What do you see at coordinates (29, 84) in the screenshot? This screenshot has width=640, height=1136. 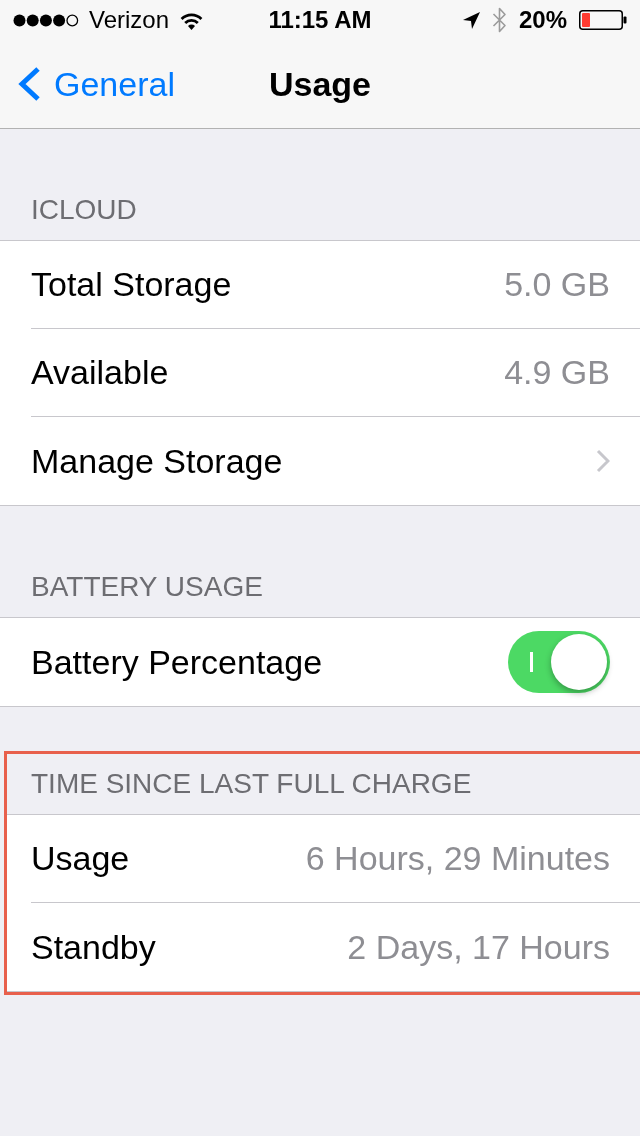 I see `chevron-left-icon` at bounding box center [29, 84].